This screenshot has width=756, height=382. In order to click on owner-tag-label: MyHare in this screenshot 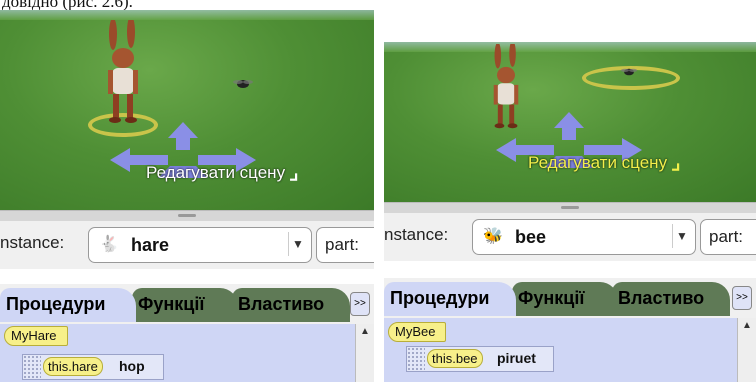, I will do `click(34, 335)`.